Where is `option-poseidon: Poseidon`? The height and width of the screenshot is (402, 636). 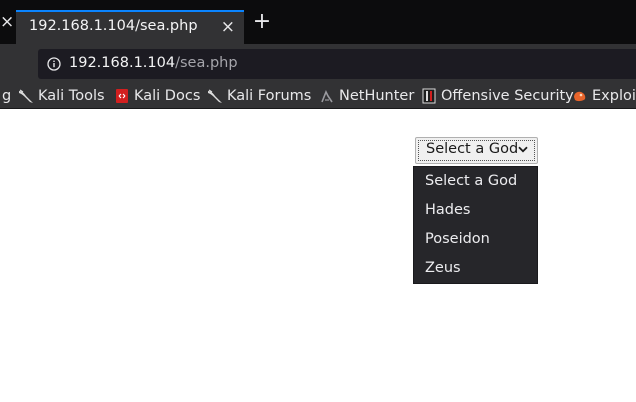
option-poseidon: Poseidon is located at coordinates (475, 239).